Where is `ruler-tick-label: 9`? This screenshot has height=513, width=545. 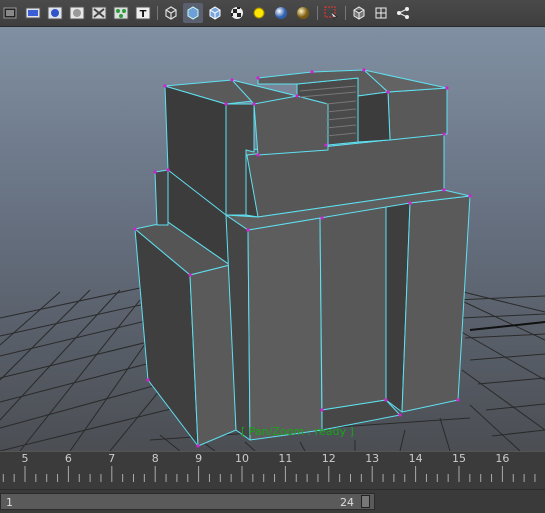
ruler-tick-label: 9 is located at coordinates (198, 458).